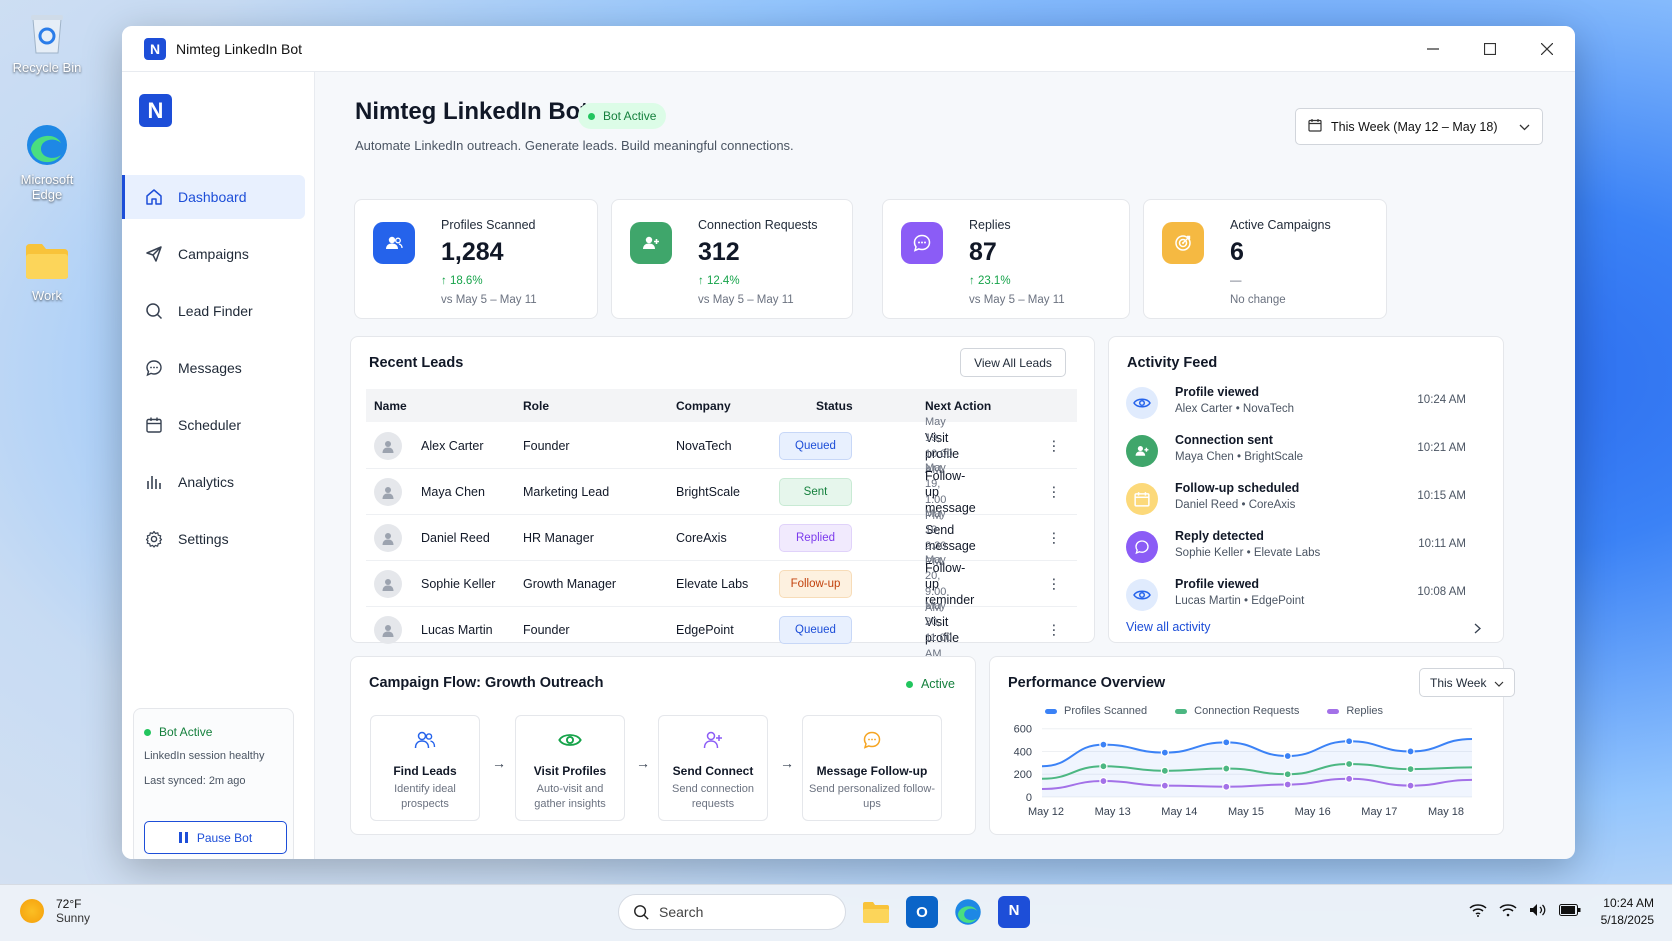  What do you see at coordinates (1419, 126) in the screenshot?
I see `date-range-select: This Week (May 12 – May 18)` at bounding box center [1419, 126].